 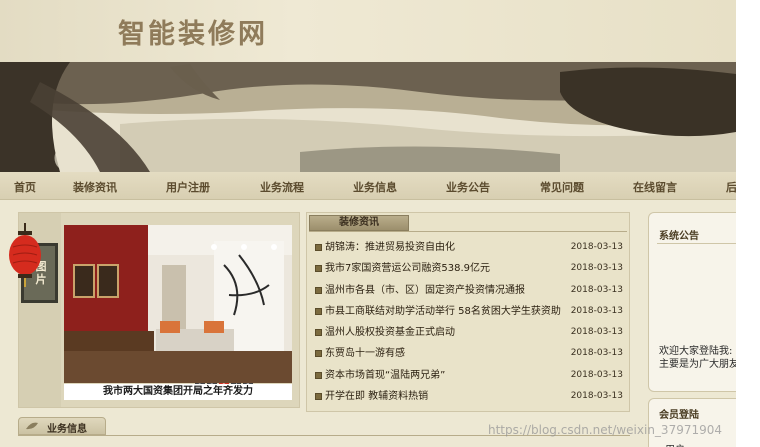 What do you see at coordinates (679, 236) in the screenshot?
I see `notice-title: 系统公告` at bounding box center [679, 236].